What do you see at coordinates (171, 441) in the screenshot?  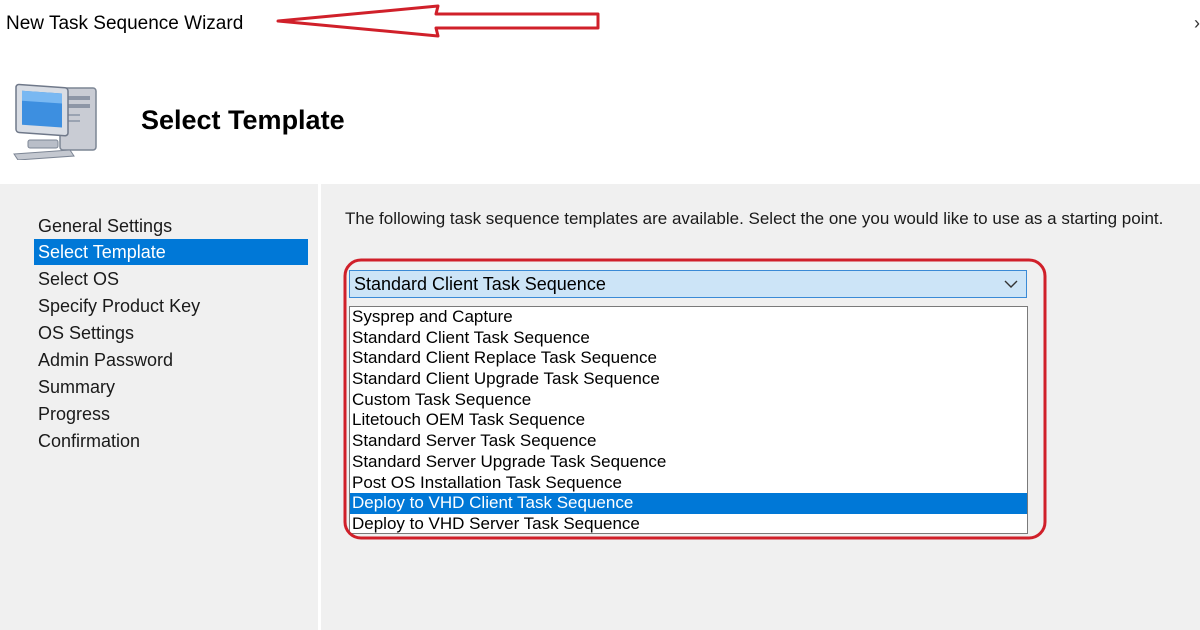 I see `sidebar-item-confirmation: Confirmation` at bounding box center [171, 441].